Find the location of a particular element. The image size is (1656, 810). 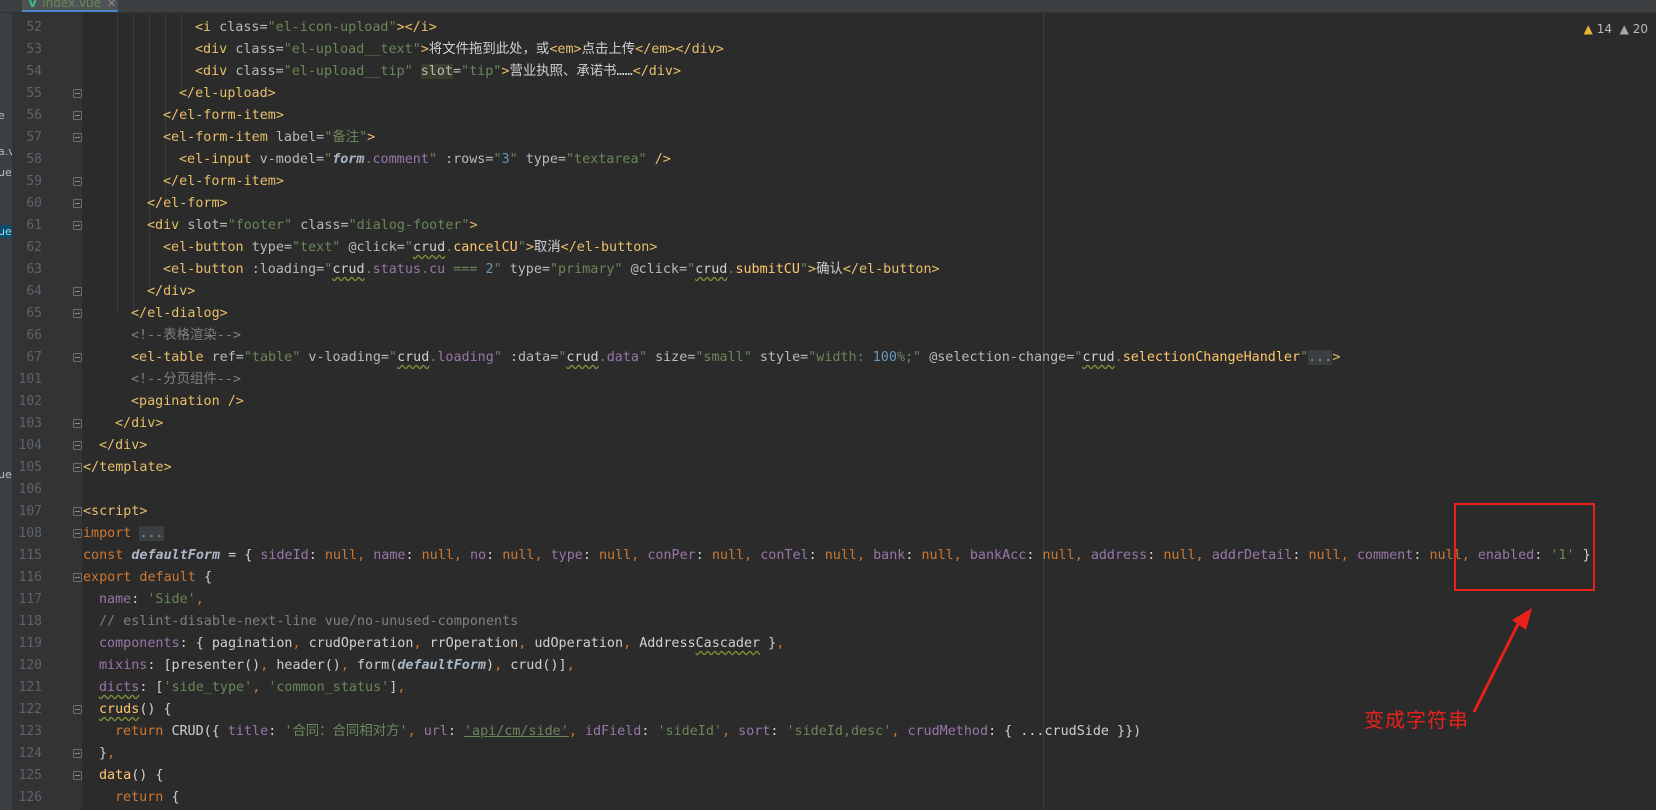

code-token: <el-form-item is located at coordinates (219, 137).